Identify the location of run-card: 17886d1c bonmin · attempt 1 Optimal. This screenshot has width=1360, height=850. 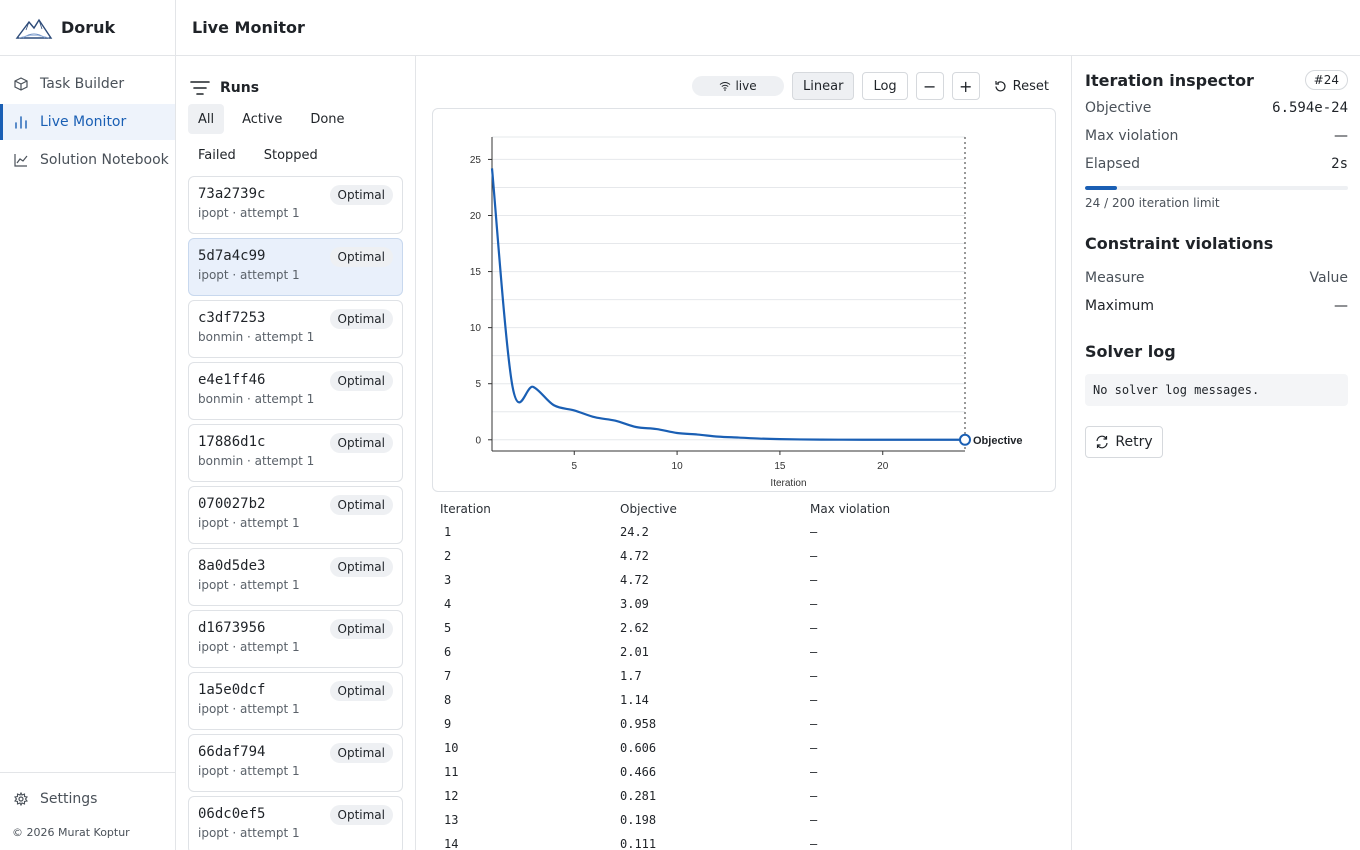
(295, 453).